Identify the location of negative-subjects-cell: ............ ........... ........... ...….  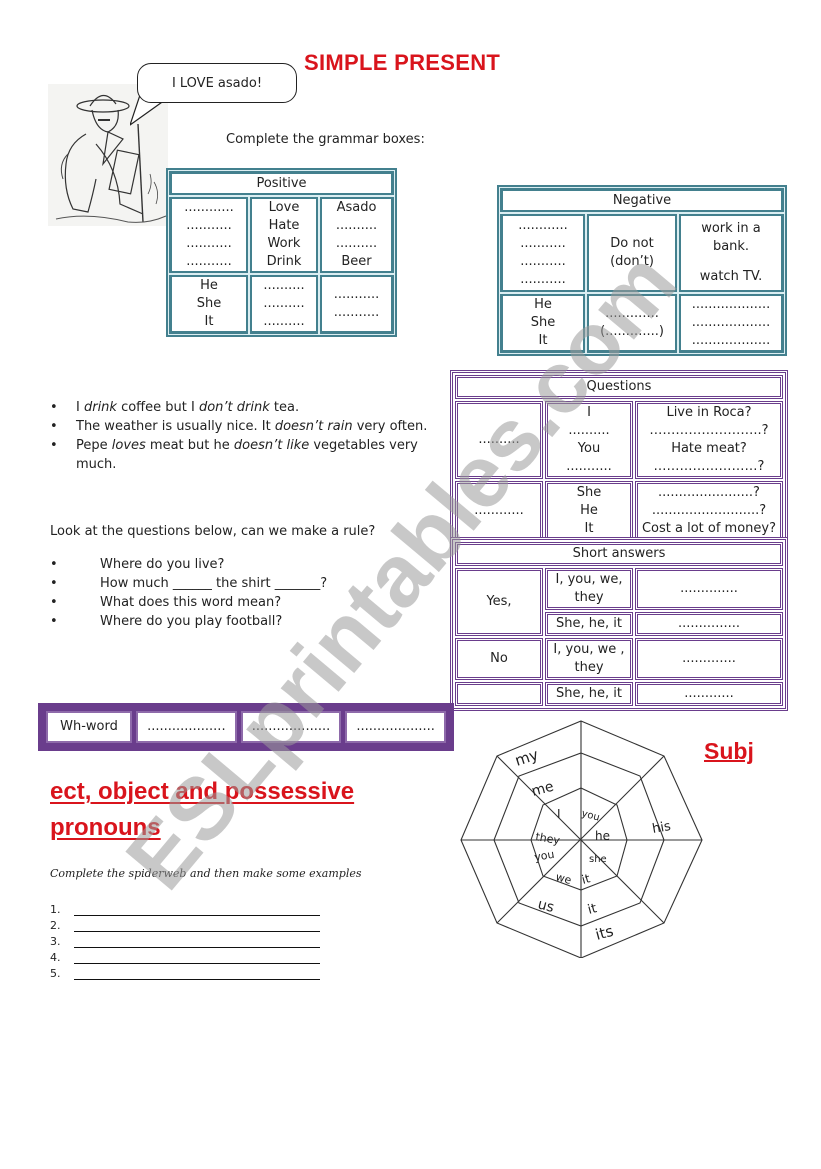
(543, 253).